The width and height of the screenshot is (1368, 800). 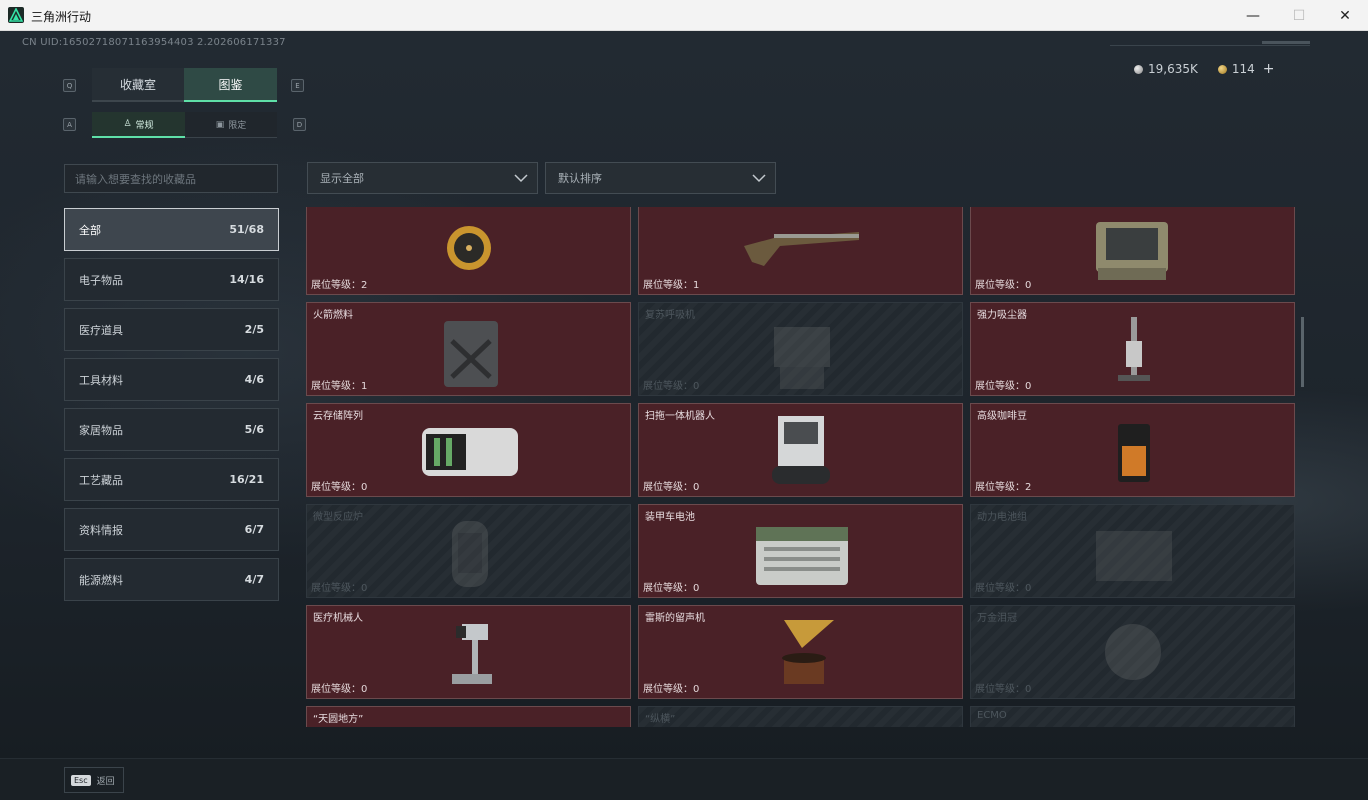 I want to click on grid-scrollbar, so click(x=1302, y=352).